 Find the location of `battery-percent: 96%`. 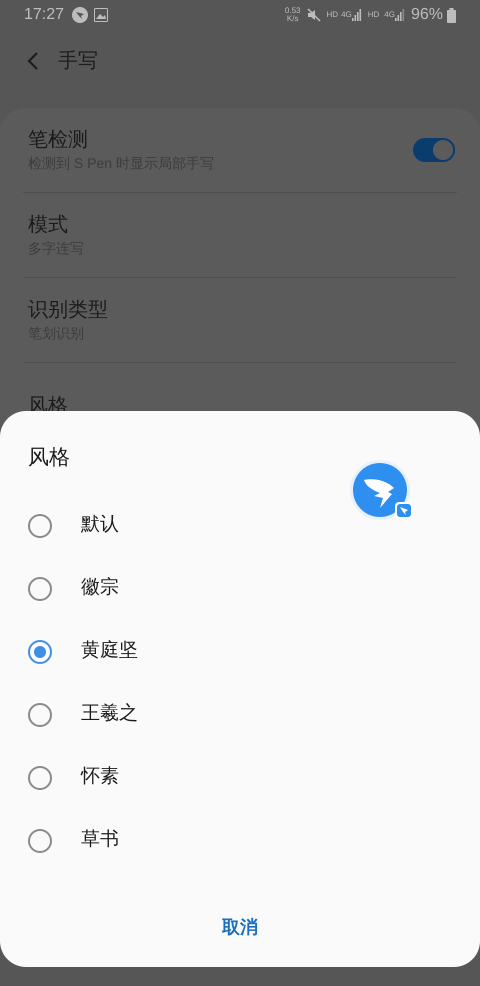

battery-percent: 96% is located at coordinates (426, 15).